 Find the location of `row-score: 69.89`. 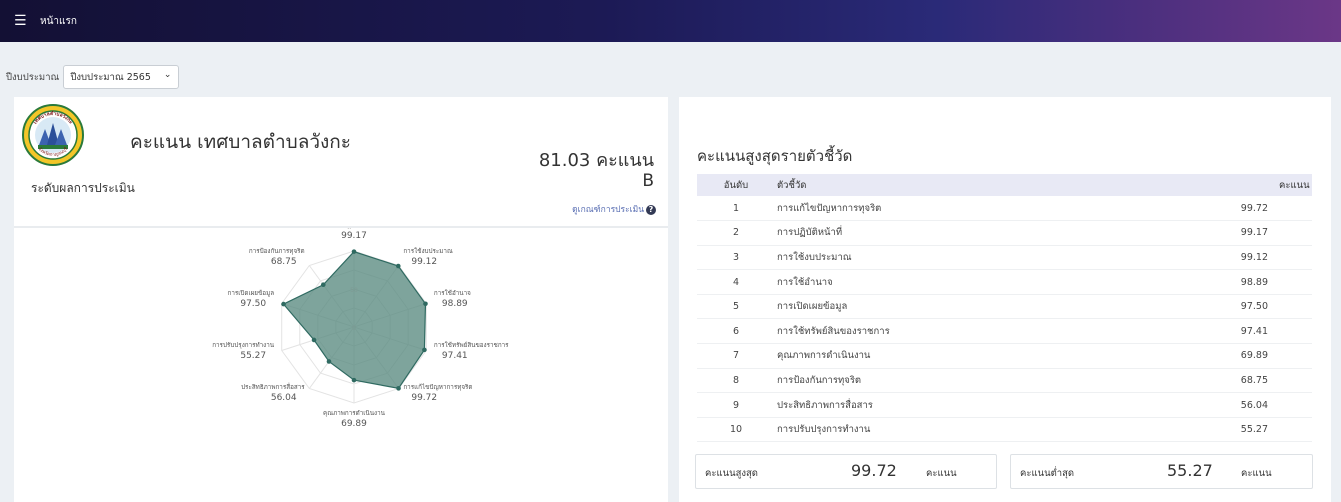

row-score: 69.89 is located at coordinates (1238, 356).